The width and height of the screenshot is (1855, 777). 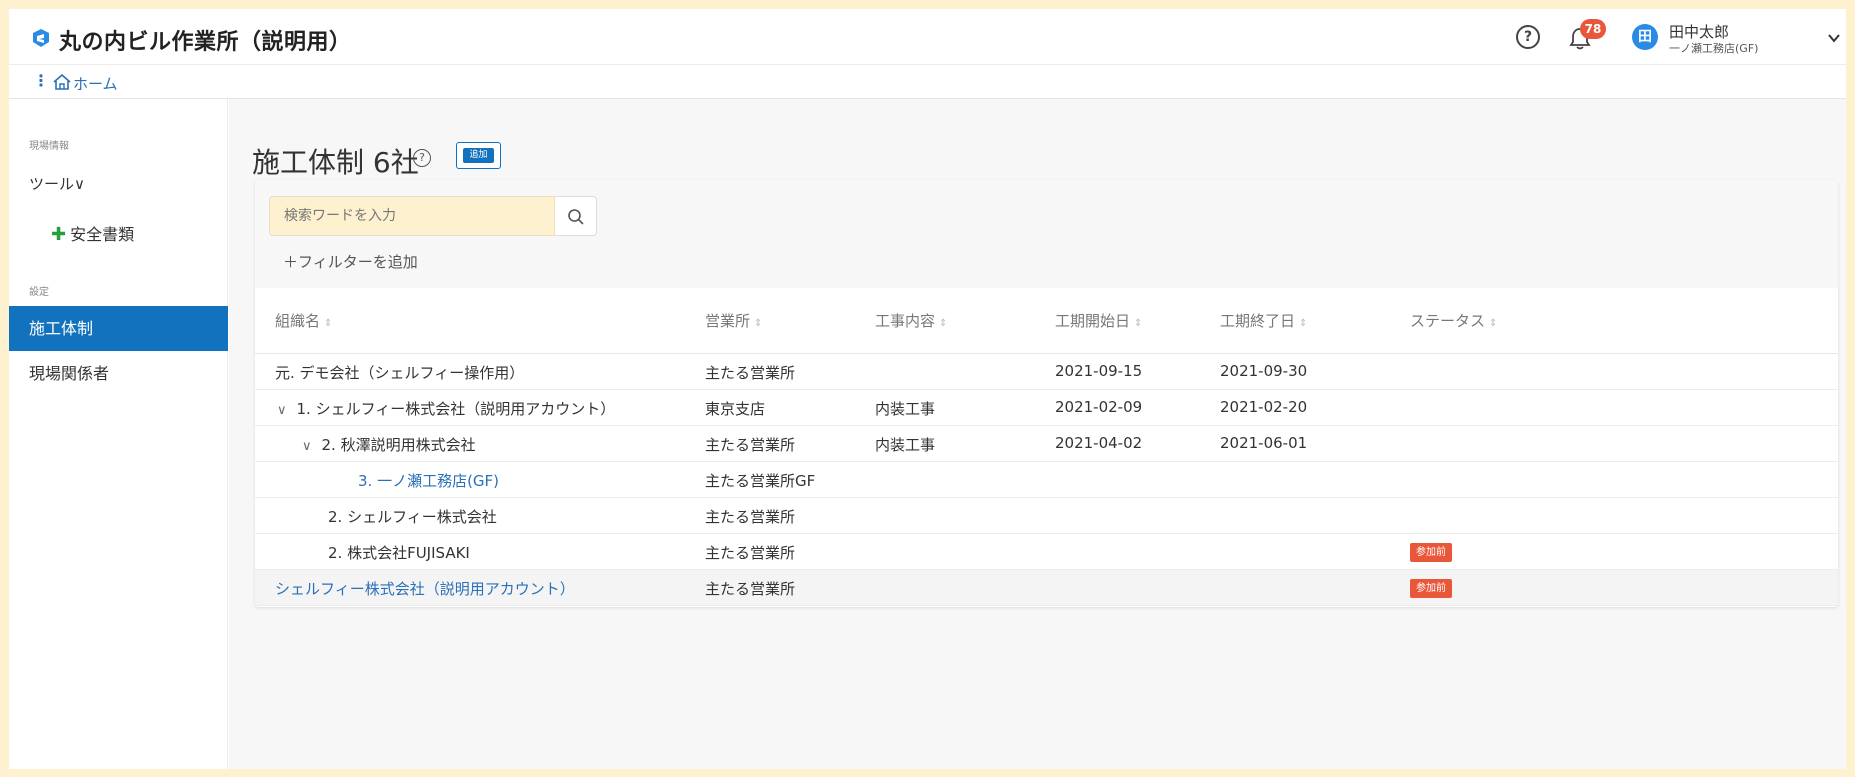 I want to click on column-header-end: 工期終了日 ⇕, so click(x=1263, y=320).